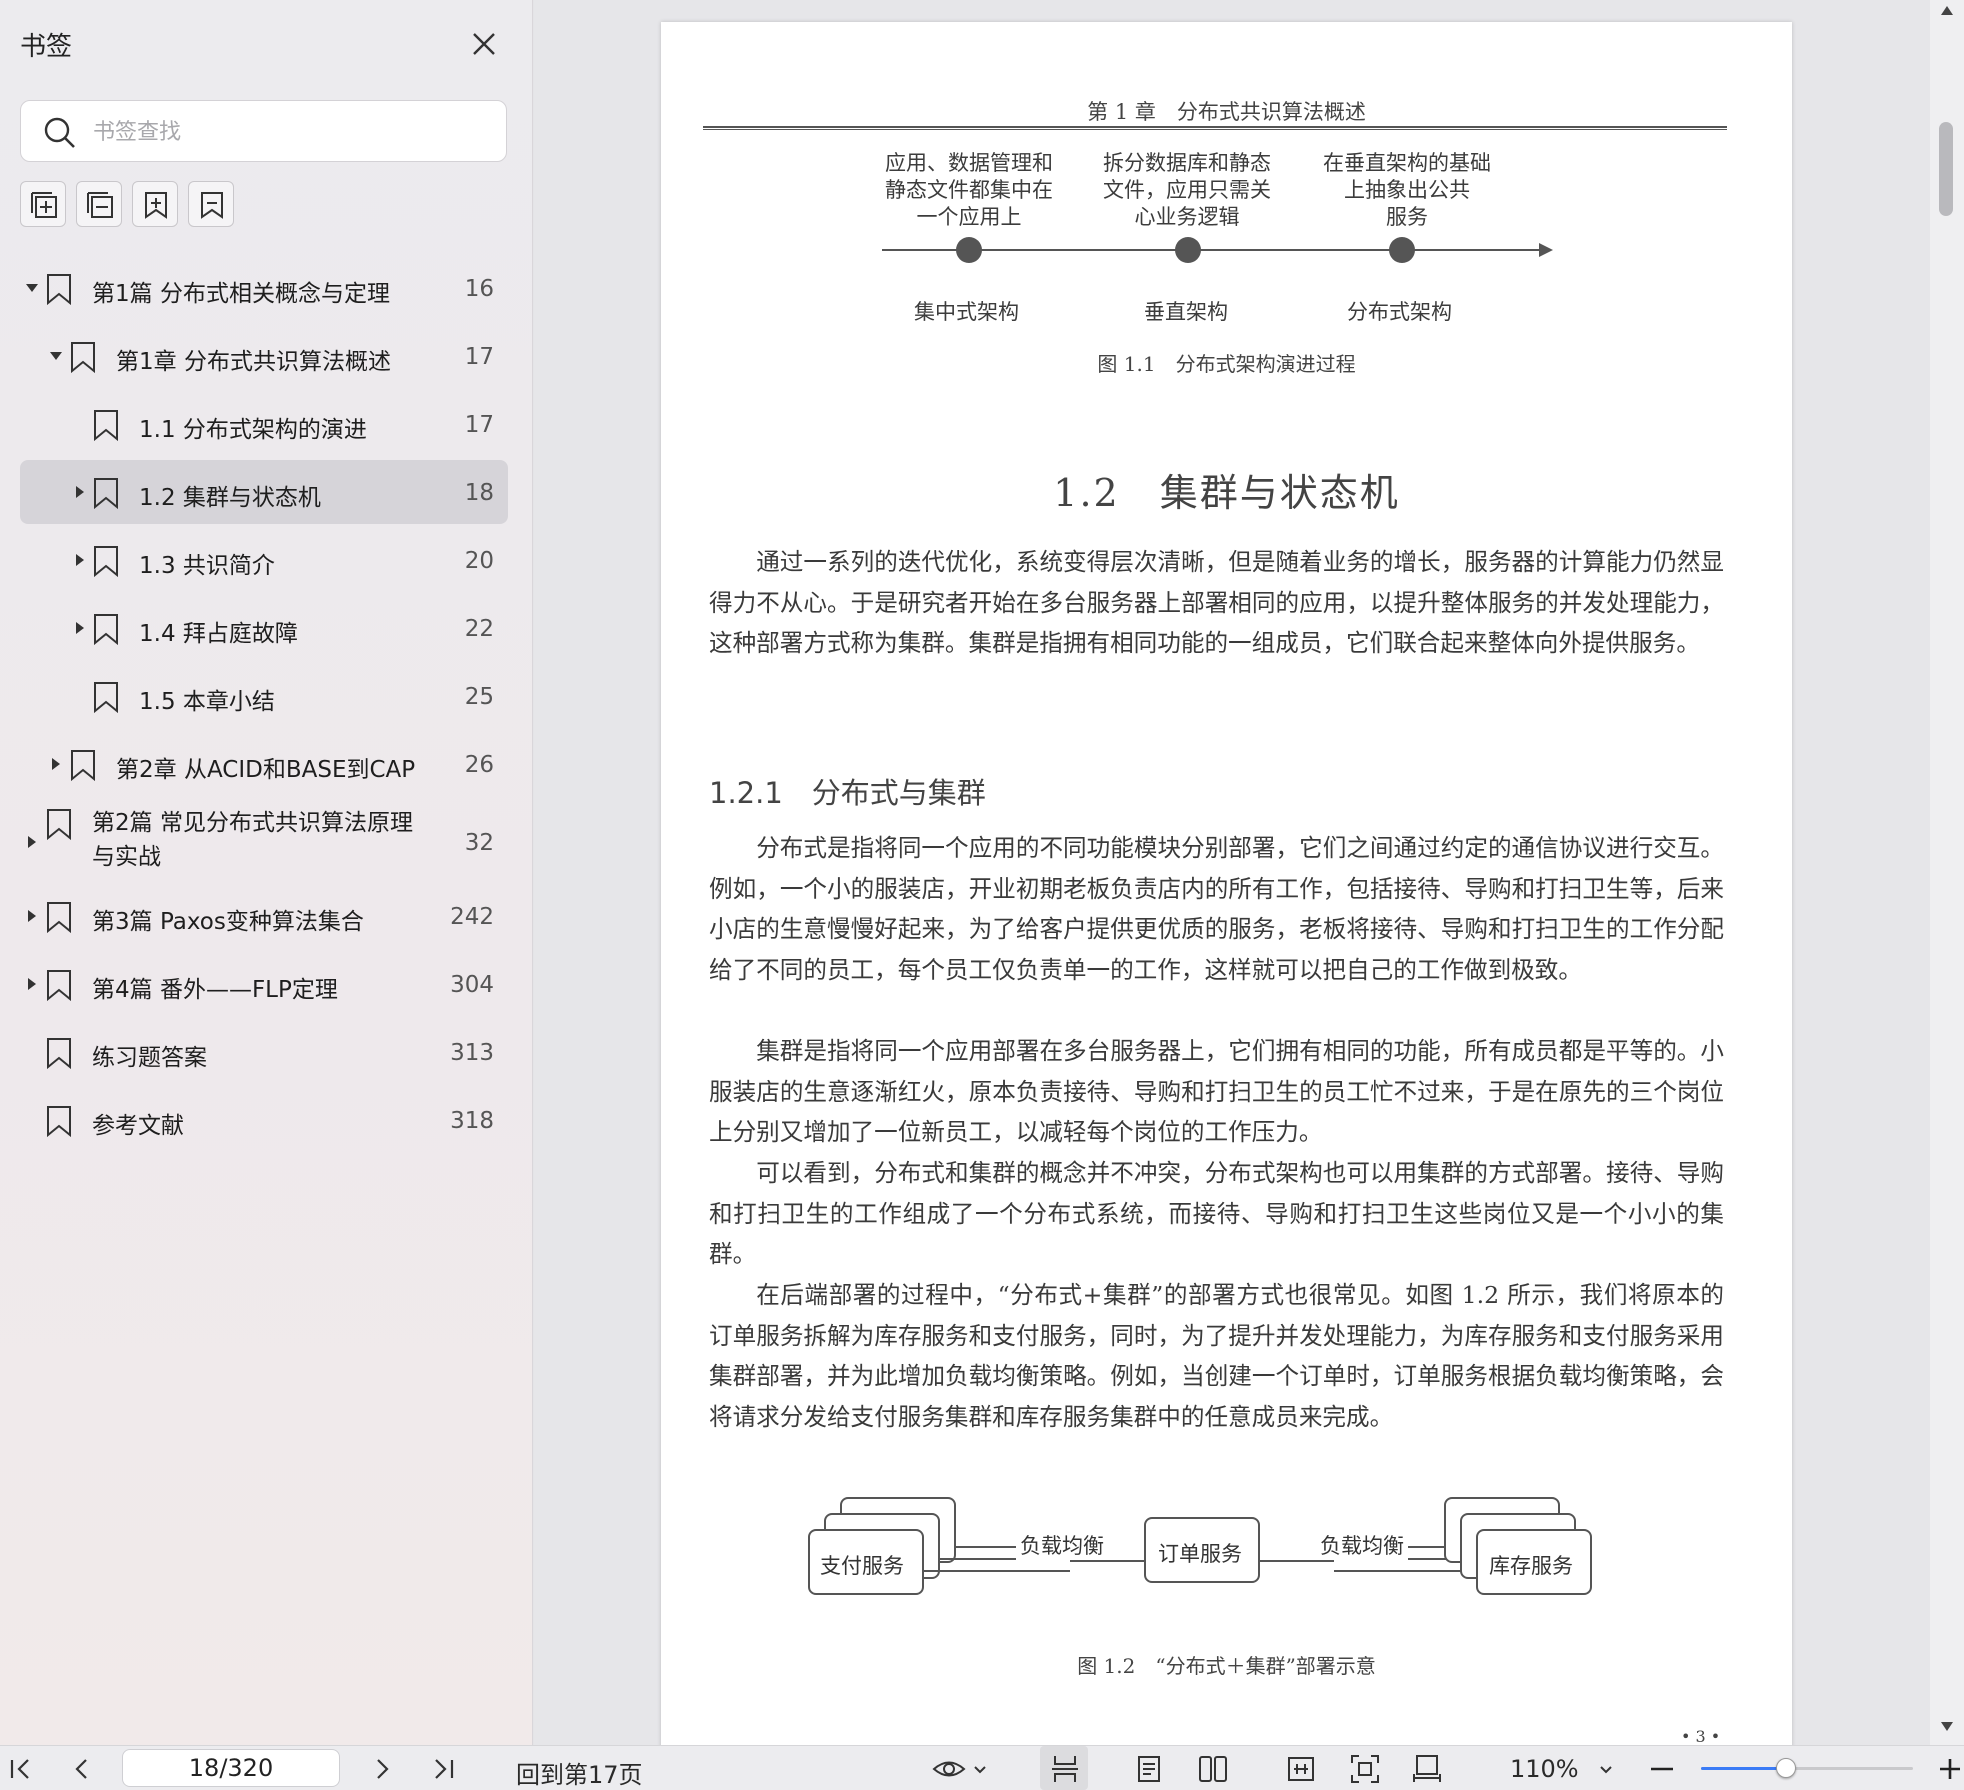 This screenshot has height=1790, width=1964. Describe the element at coordinates (264, 1120) in the screenshot. I see `bookmark-item: 参考文献 318` at that location.